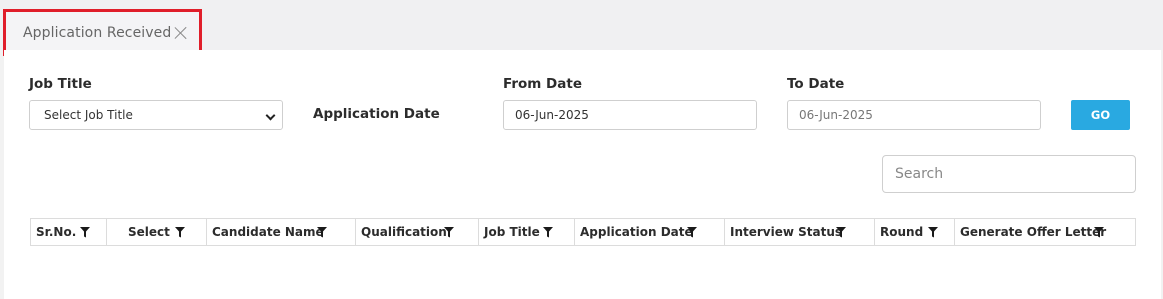 This screenshot has width=1163, height=299. I want to click on job-title-selected-value: Select Job Title, so click(88, 115).